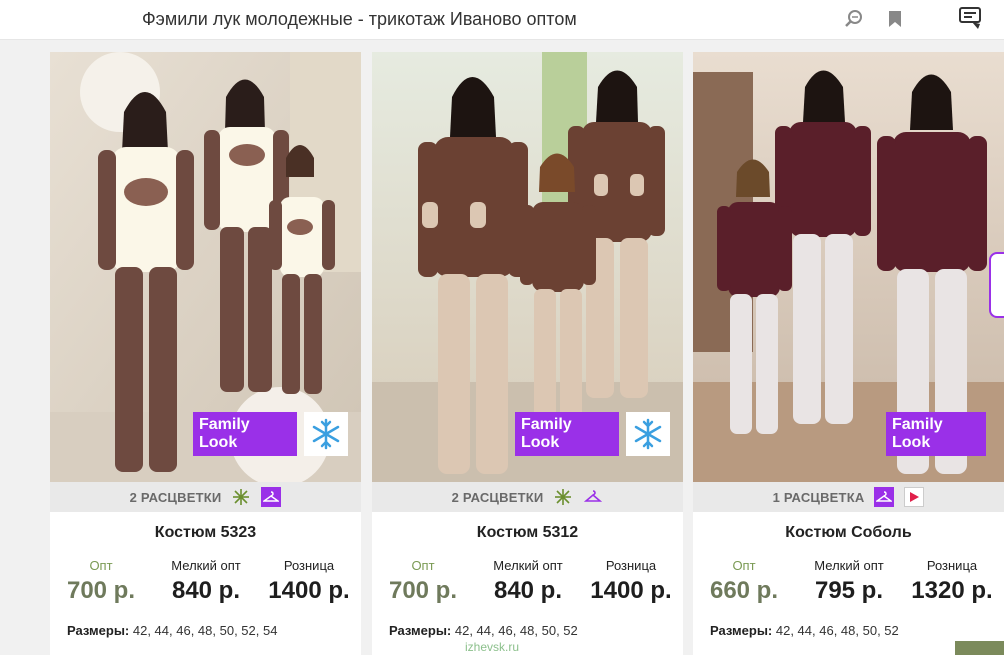 The height and width of the screenshot is (655, 1004). I want to click on scroll-up-button, so click(979, 648).